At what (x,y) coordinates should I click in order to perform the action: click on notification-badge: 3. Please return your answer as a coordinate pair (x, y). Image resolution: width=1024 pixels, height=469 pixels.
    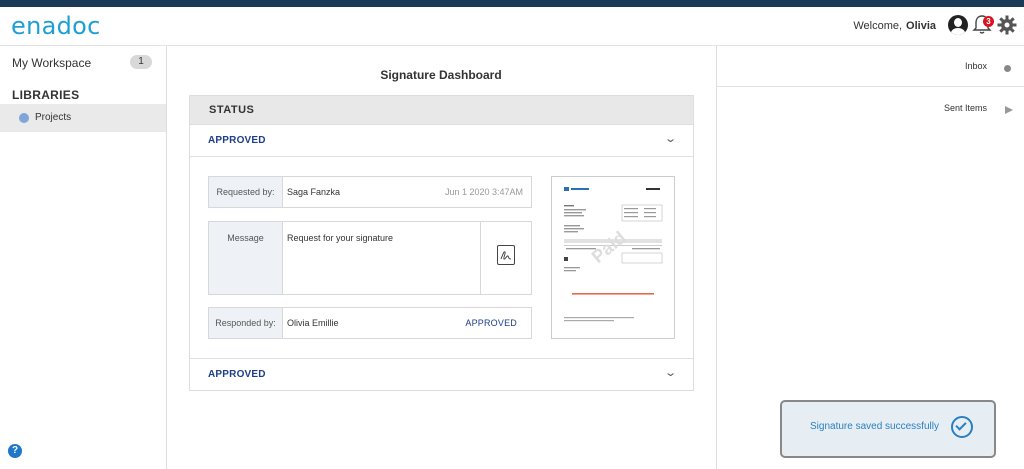
    Looking at the image, I should click on (988, 21).